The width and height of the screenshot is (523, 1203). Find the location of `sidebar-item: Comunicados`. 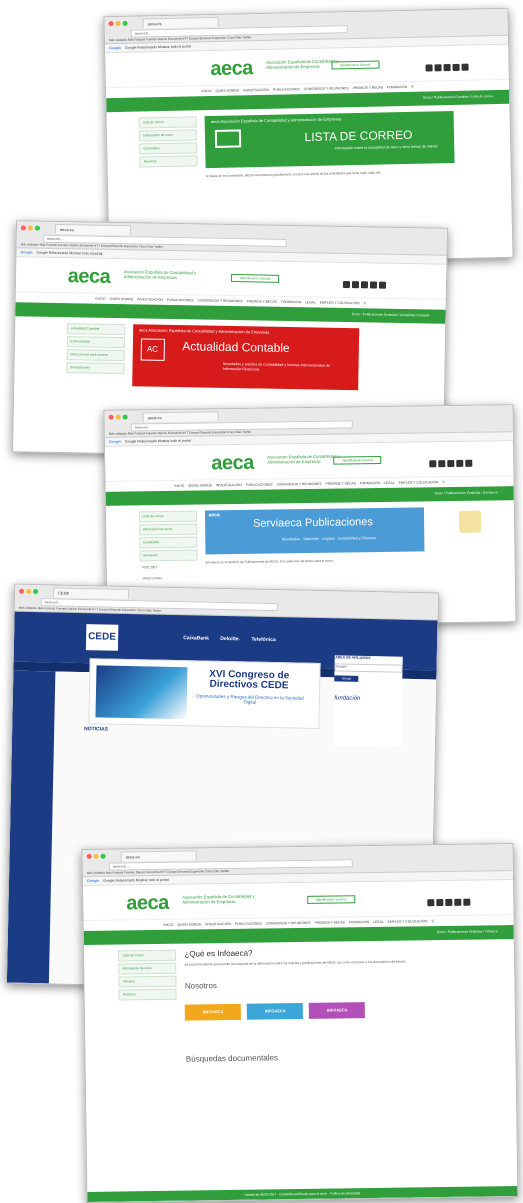

sidebar-item: Comunicados is located at coordinates (95, 342).